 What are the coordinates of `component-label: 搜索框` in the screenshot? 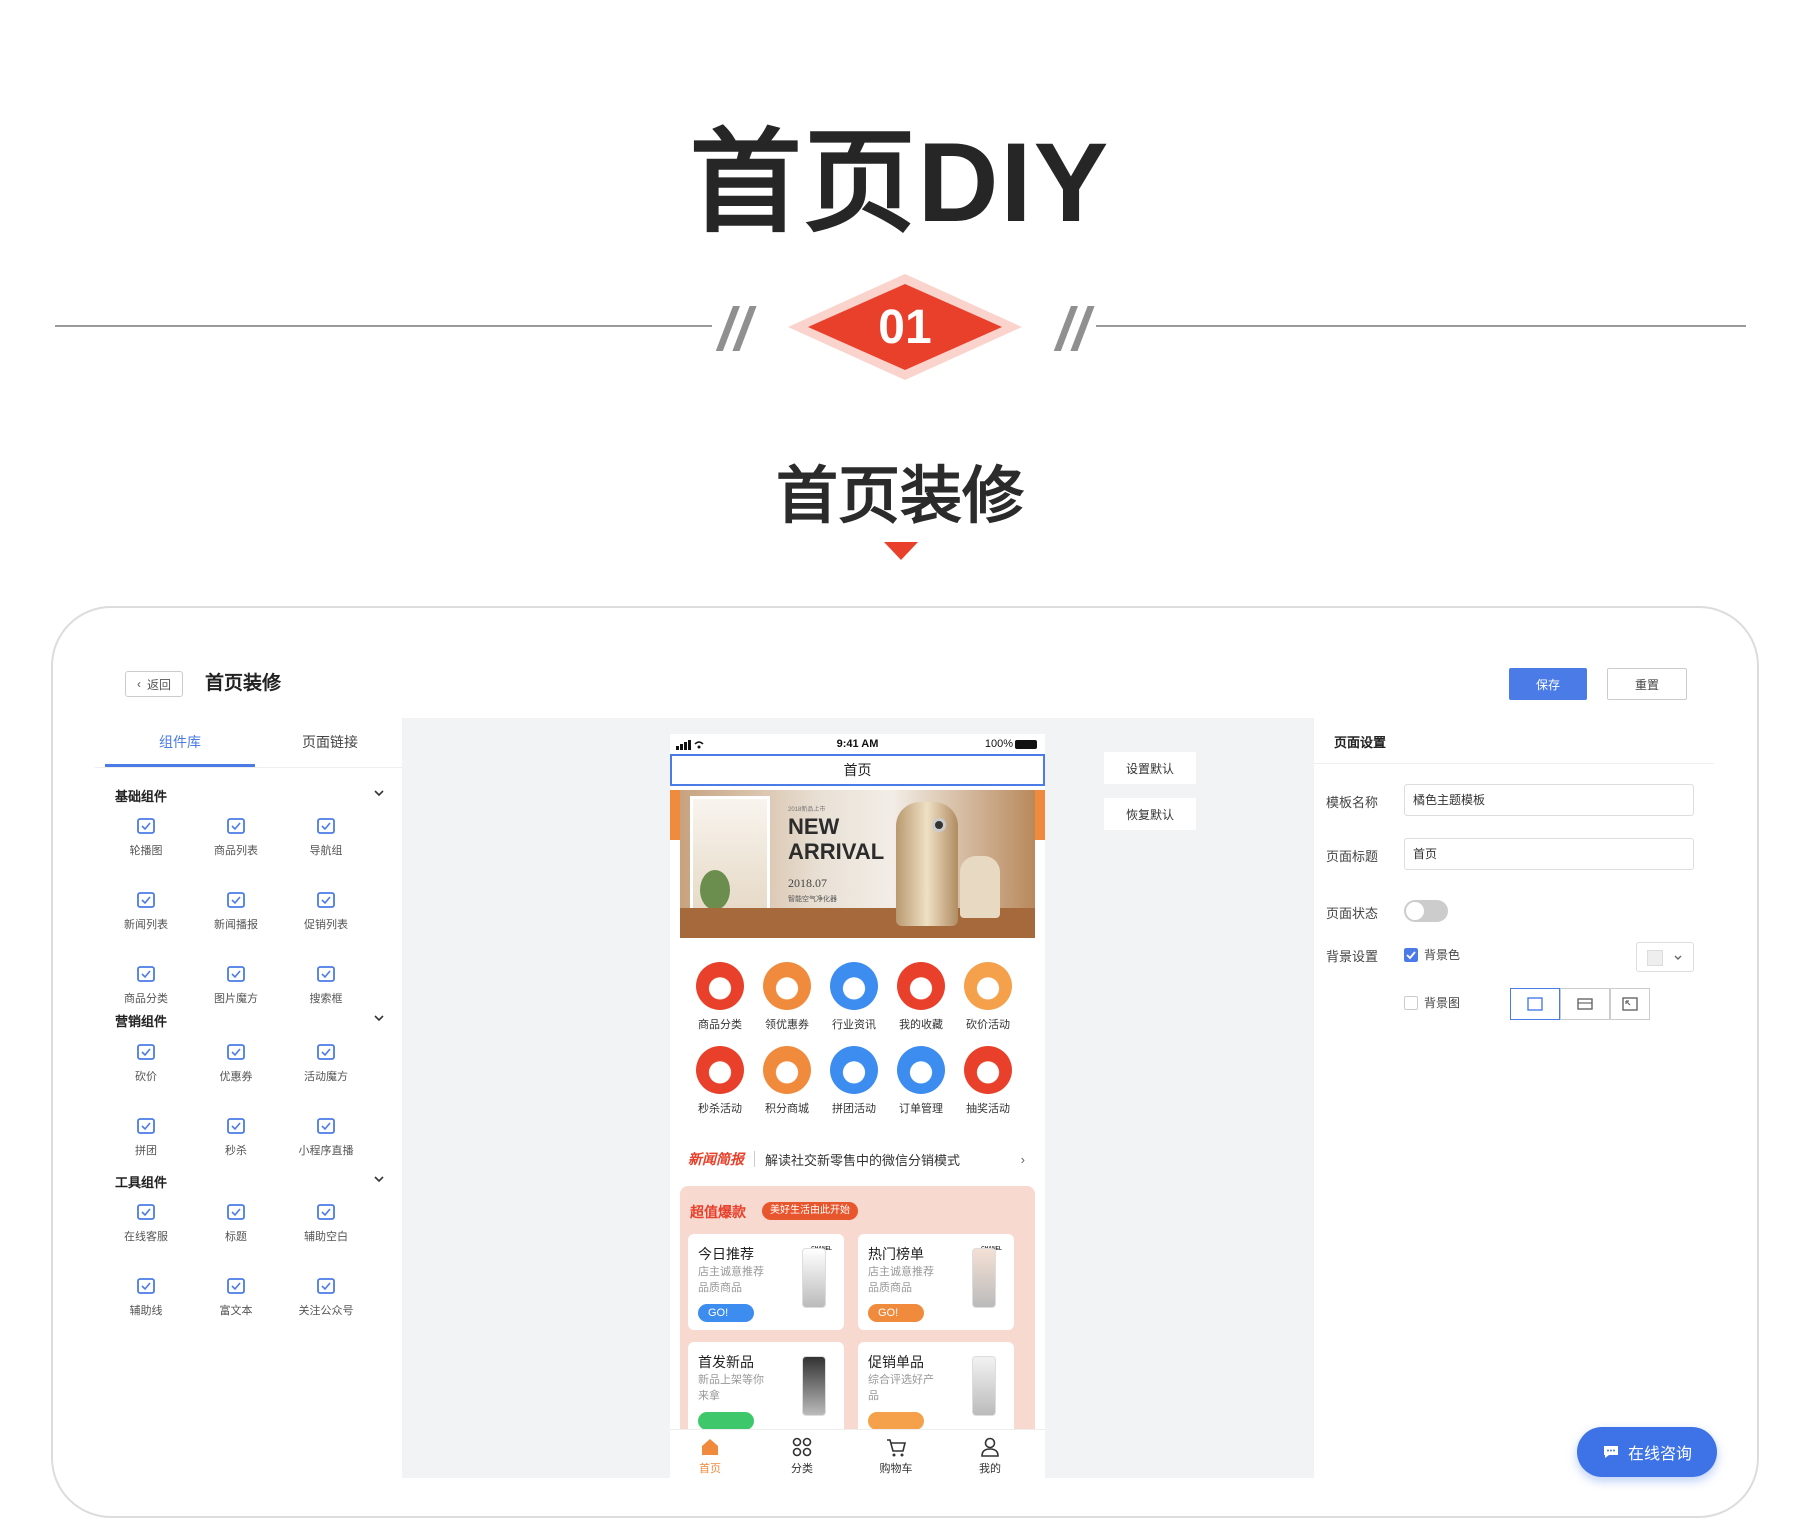 It's located at (326, 999).